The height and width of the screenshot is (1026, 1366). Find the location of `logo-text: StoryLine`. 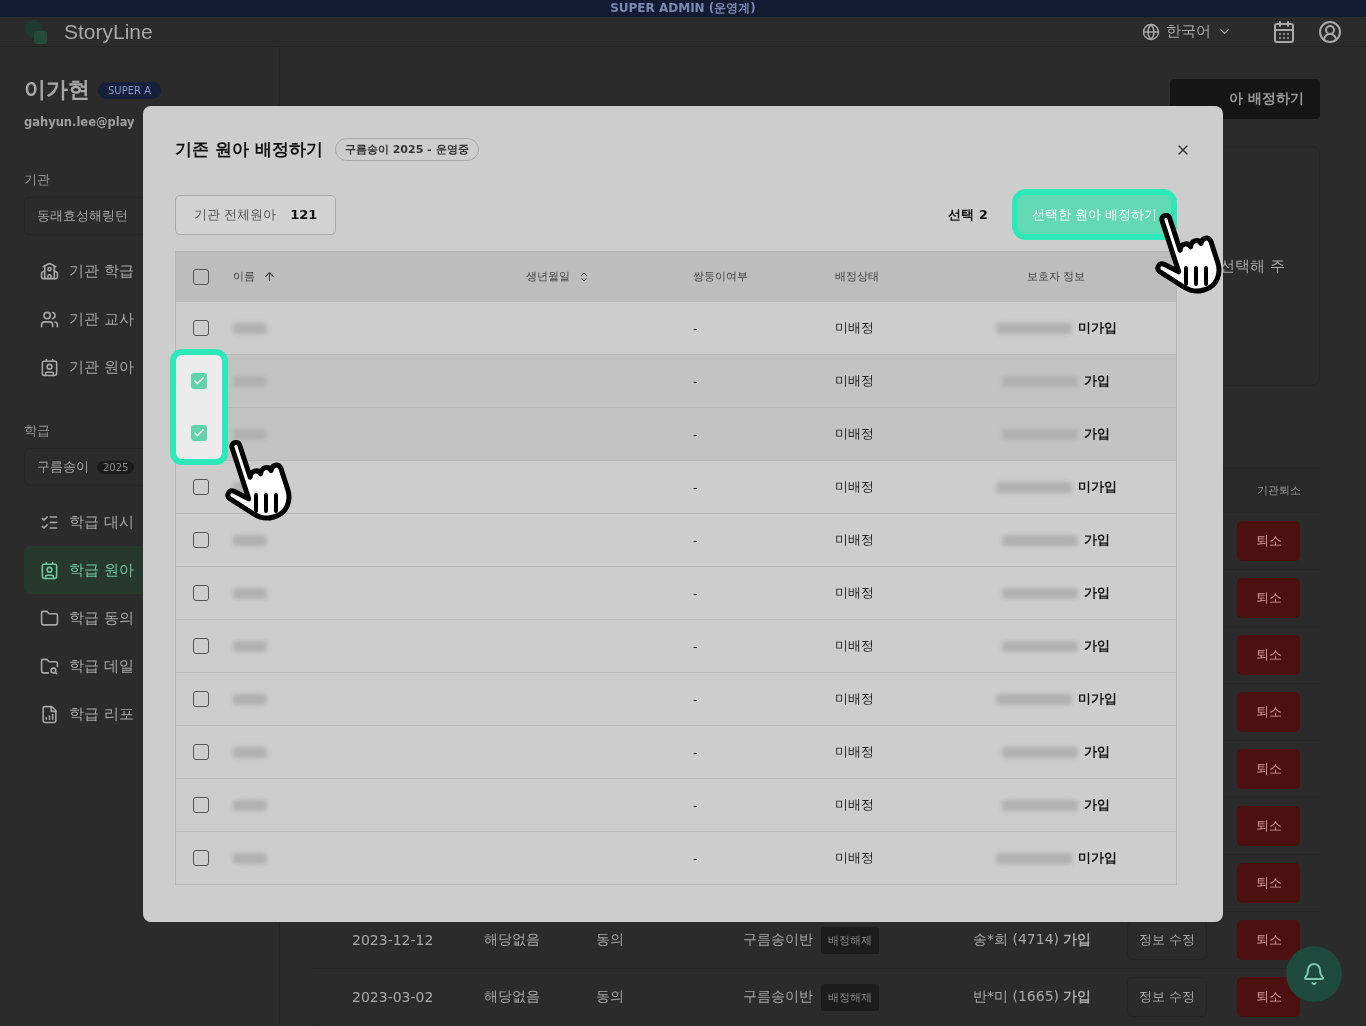

logo-text: StoryLine is located at coordinates (108, 31).